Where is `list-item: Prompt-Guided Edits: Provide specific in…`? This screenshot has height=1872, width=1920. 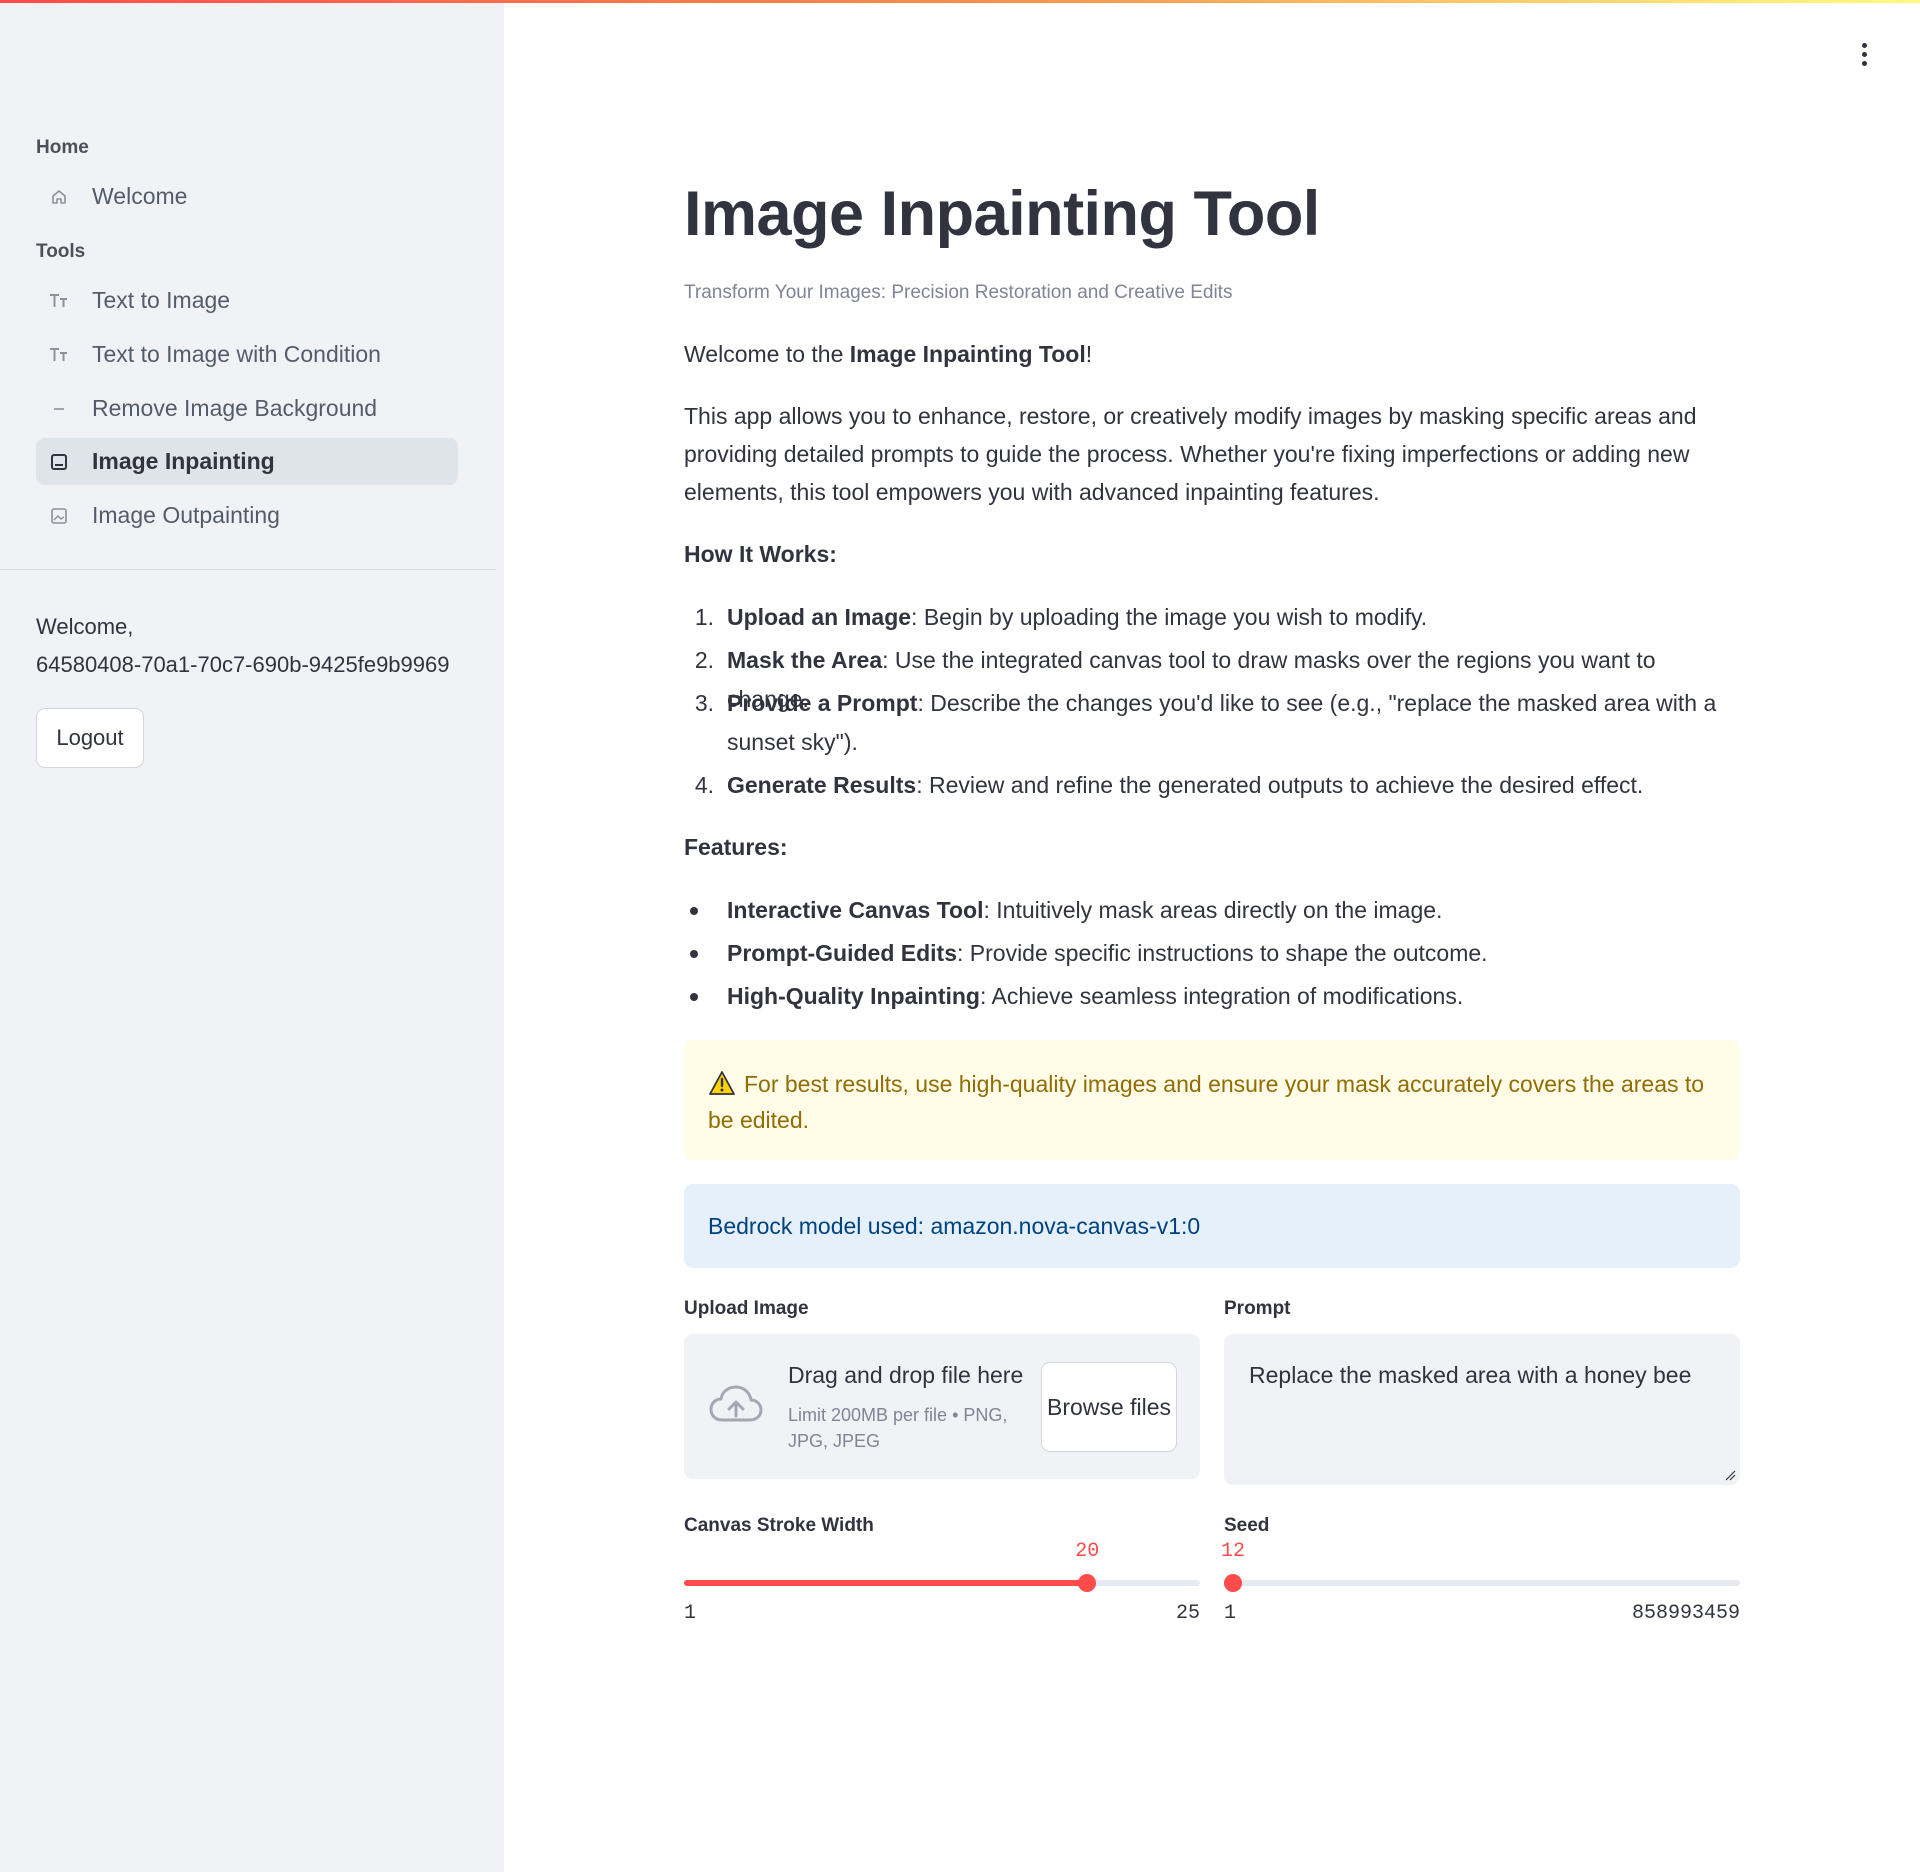 list-item: Prompt-Guided Edits: Provide specific in… is located at coordinates (1212, 953).